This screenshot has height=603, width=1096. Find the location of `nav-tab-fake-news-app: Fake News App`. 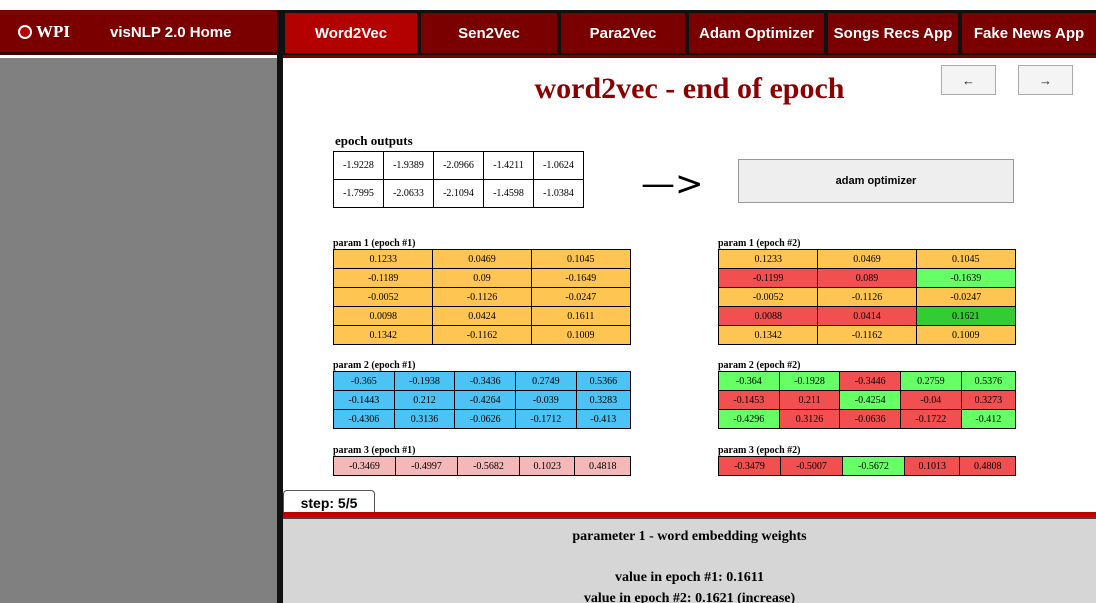

nav-tab-fake-news-app: Fake News App is located at coordinates (1029, 33).